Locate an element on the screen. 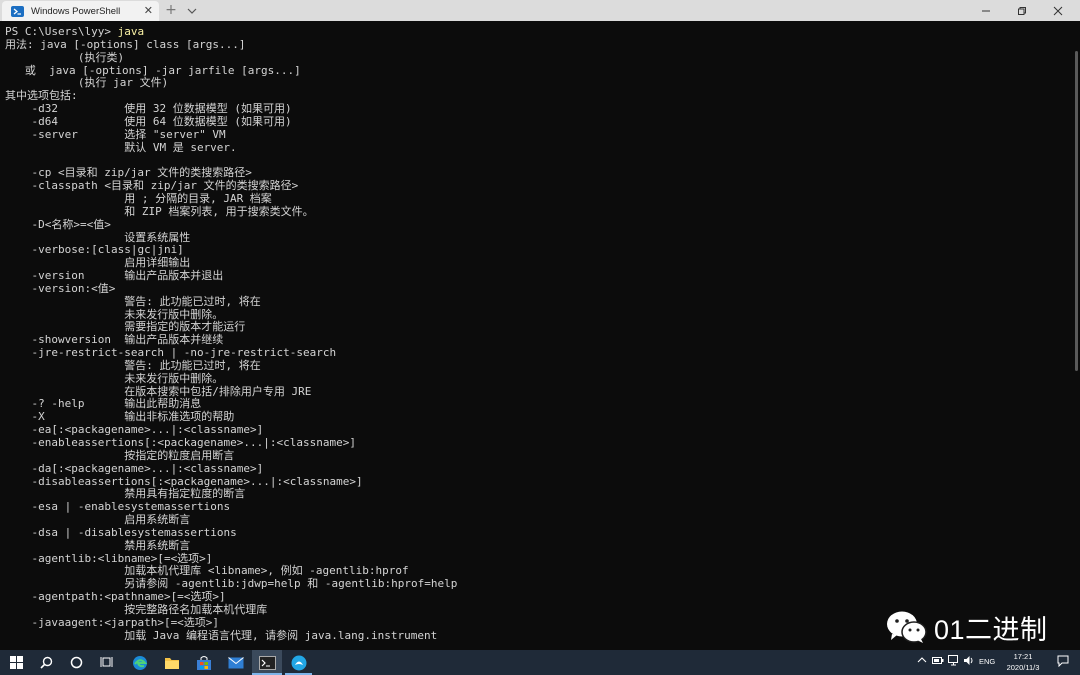  app-icon is located at coordinates (298, 662).